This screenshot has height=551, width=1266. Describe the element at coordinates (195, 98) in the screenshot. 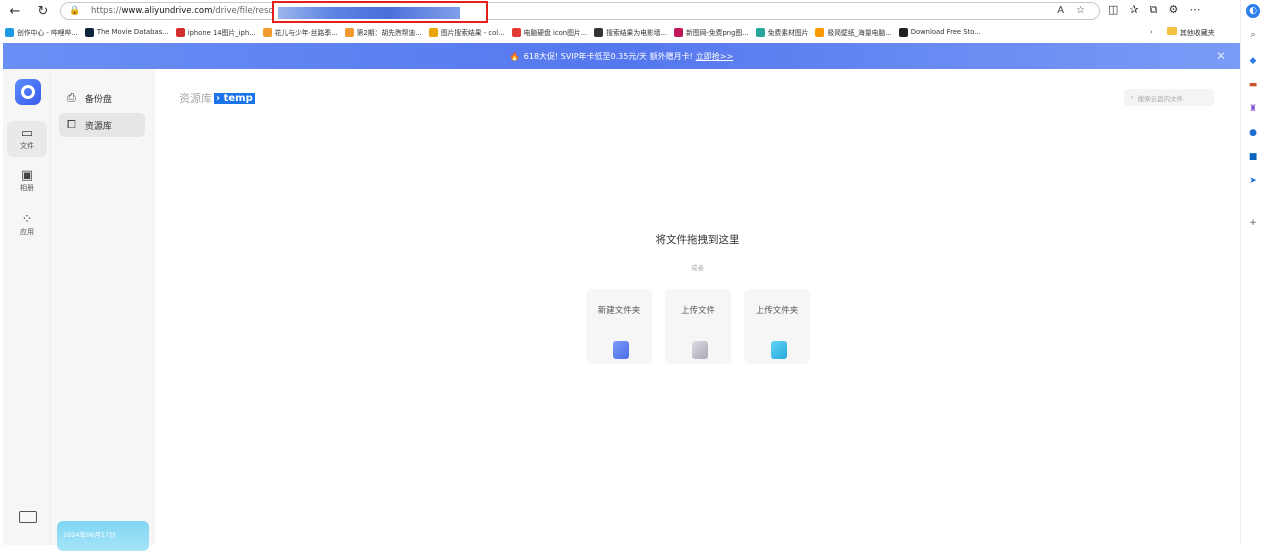

I see `breadcrumb-root: 资源库` at that location.